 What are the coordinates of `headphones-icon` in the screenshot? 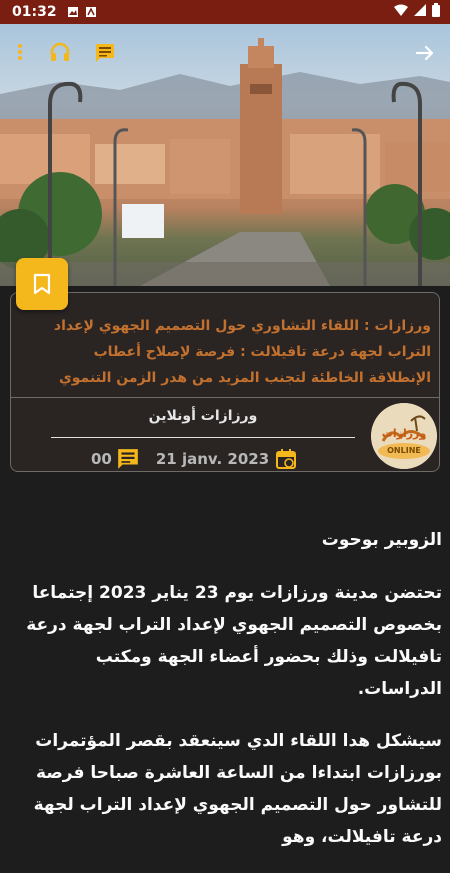 It's located at (60, 52).